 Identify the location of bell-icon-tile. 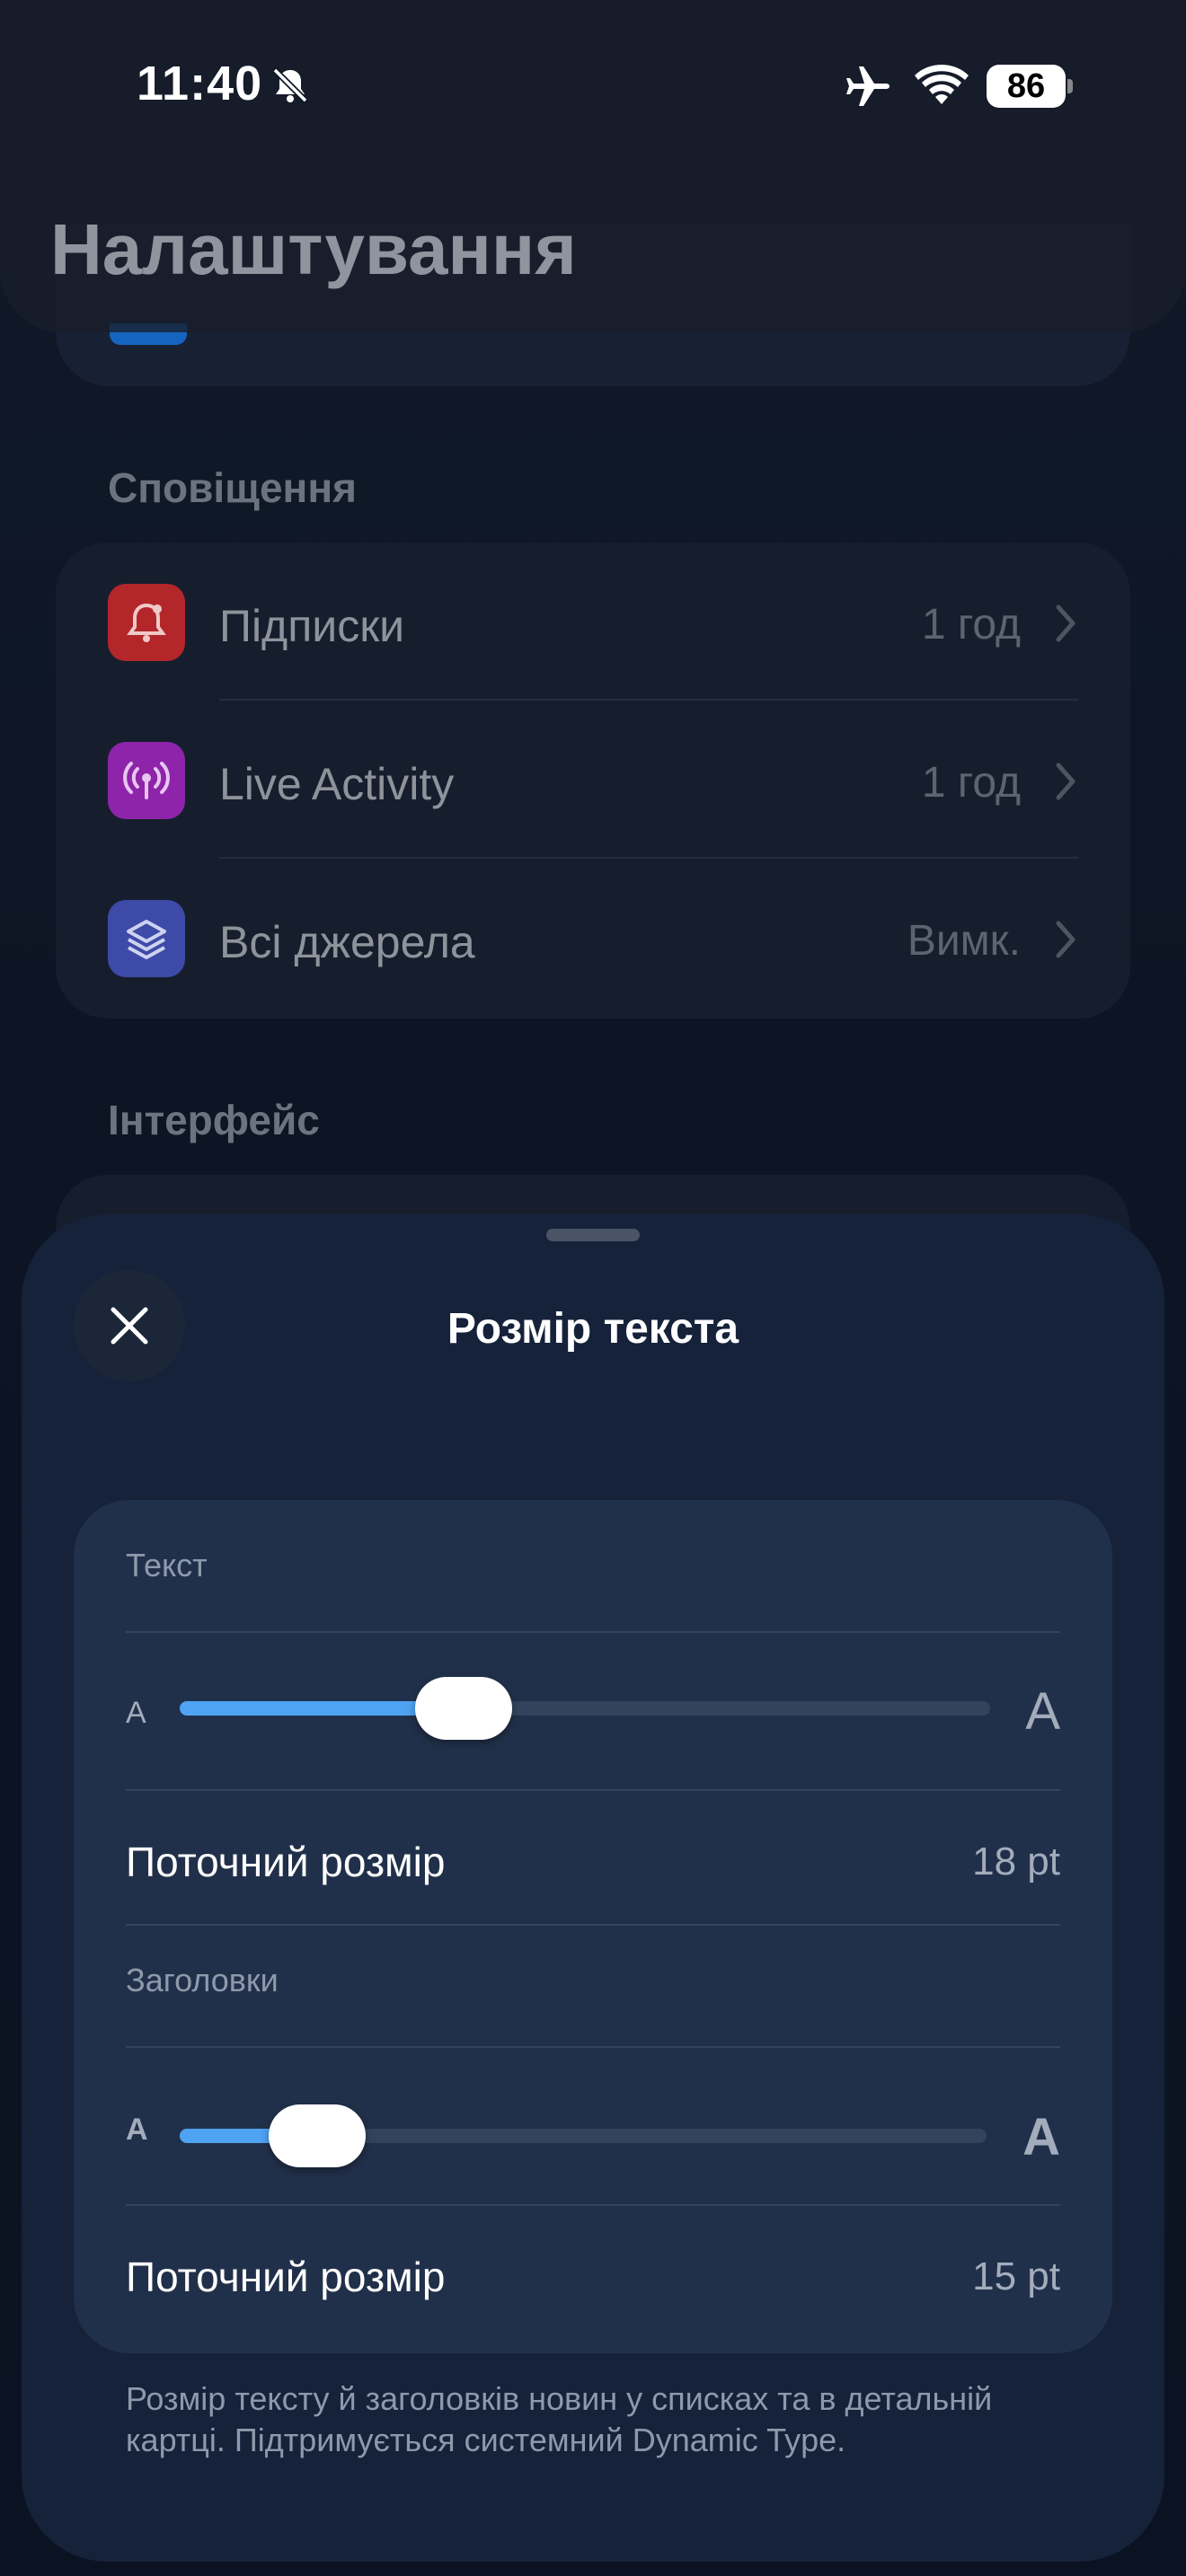
(146, 622).